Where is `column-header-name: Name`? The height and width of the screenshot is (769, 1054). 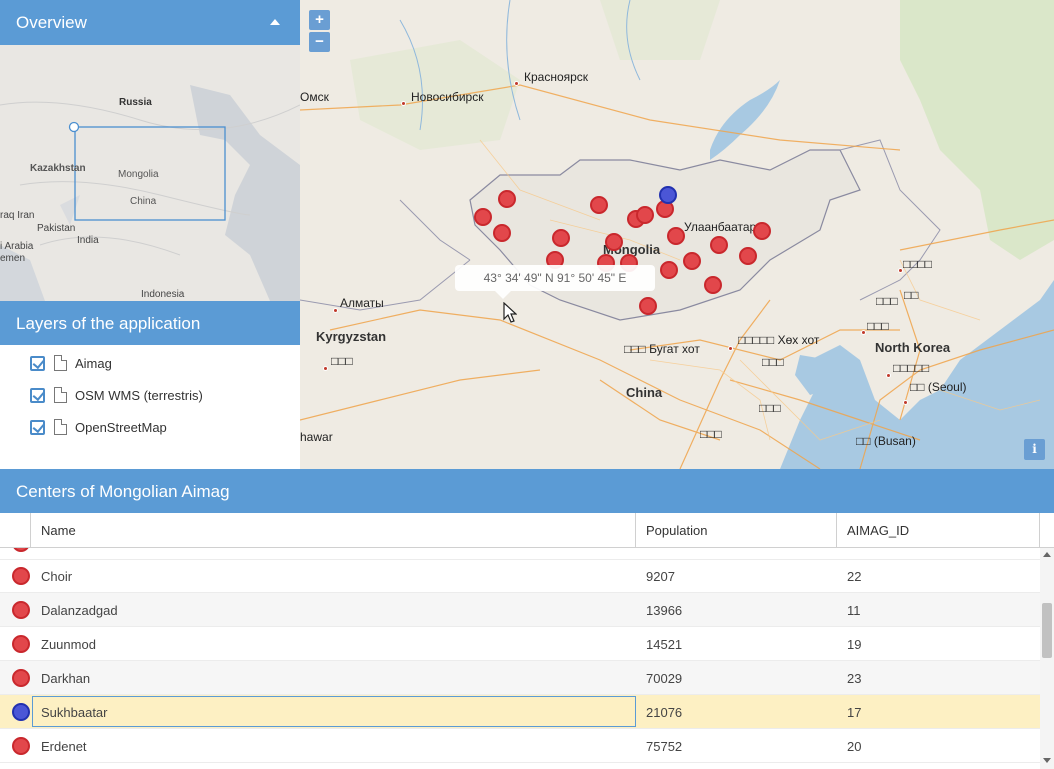 column-header-name: Name is located at coordinates (333, 530).